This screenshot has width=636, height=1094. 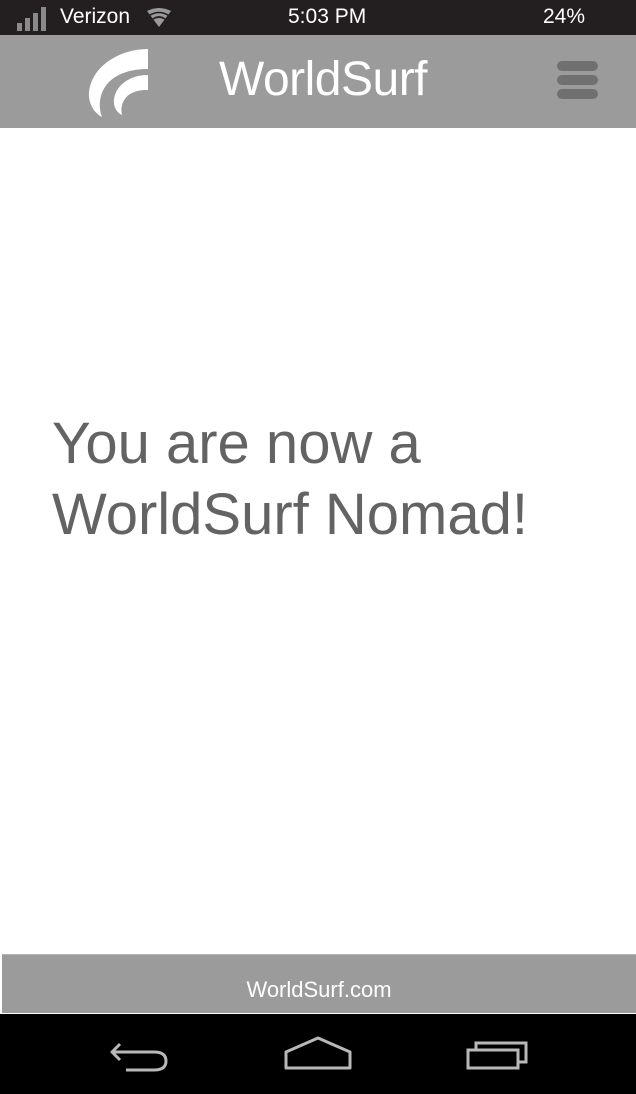 I want to click on signal-icon, so click(x=31, y=19).